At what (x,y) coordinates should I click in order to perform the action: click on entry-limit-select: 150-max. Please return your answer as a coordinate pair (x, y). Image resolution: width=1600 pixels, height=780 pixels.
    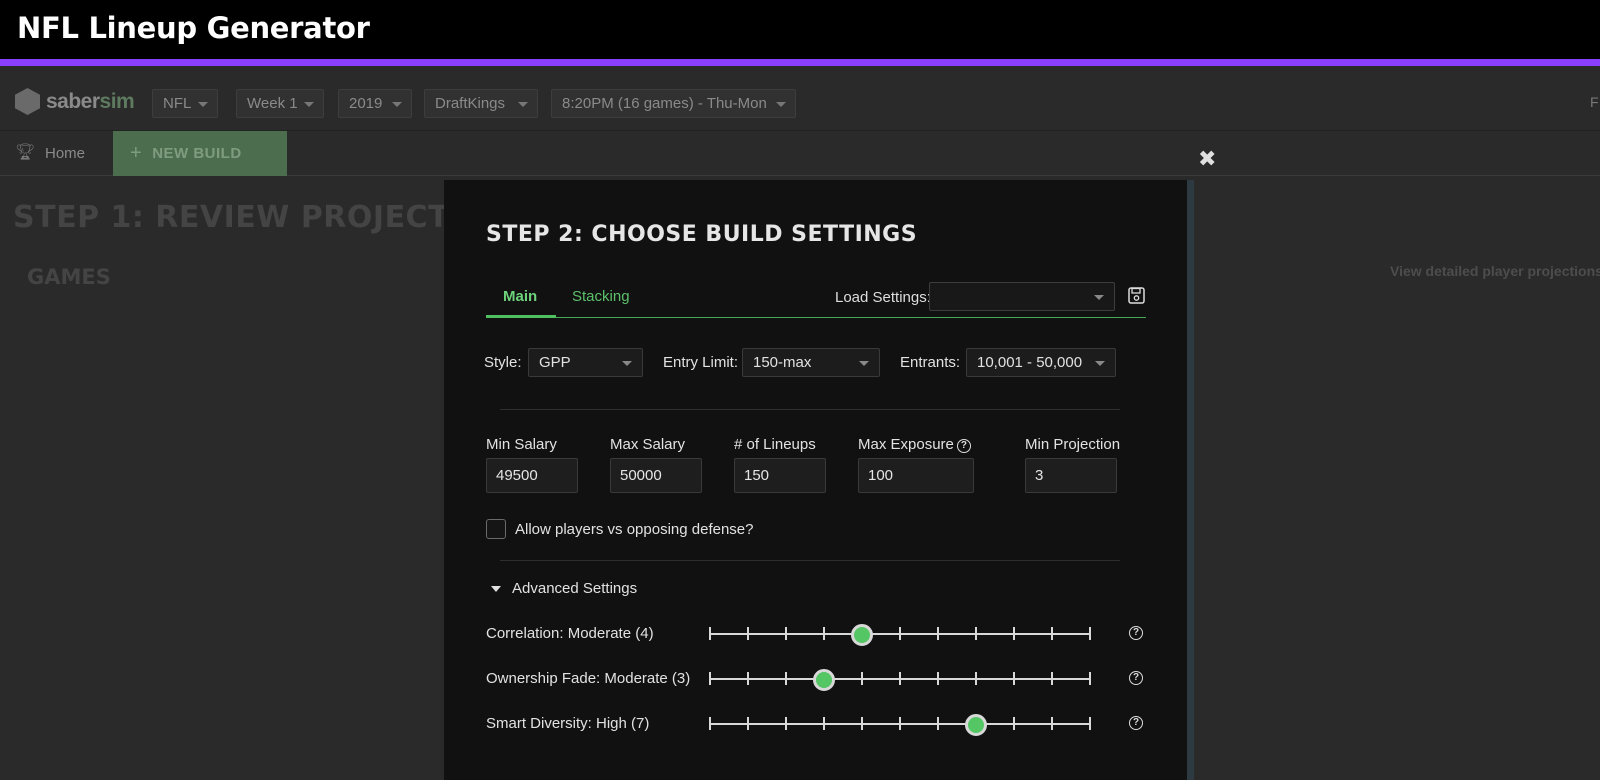
    Looking at the image, I should click on (811, 362).